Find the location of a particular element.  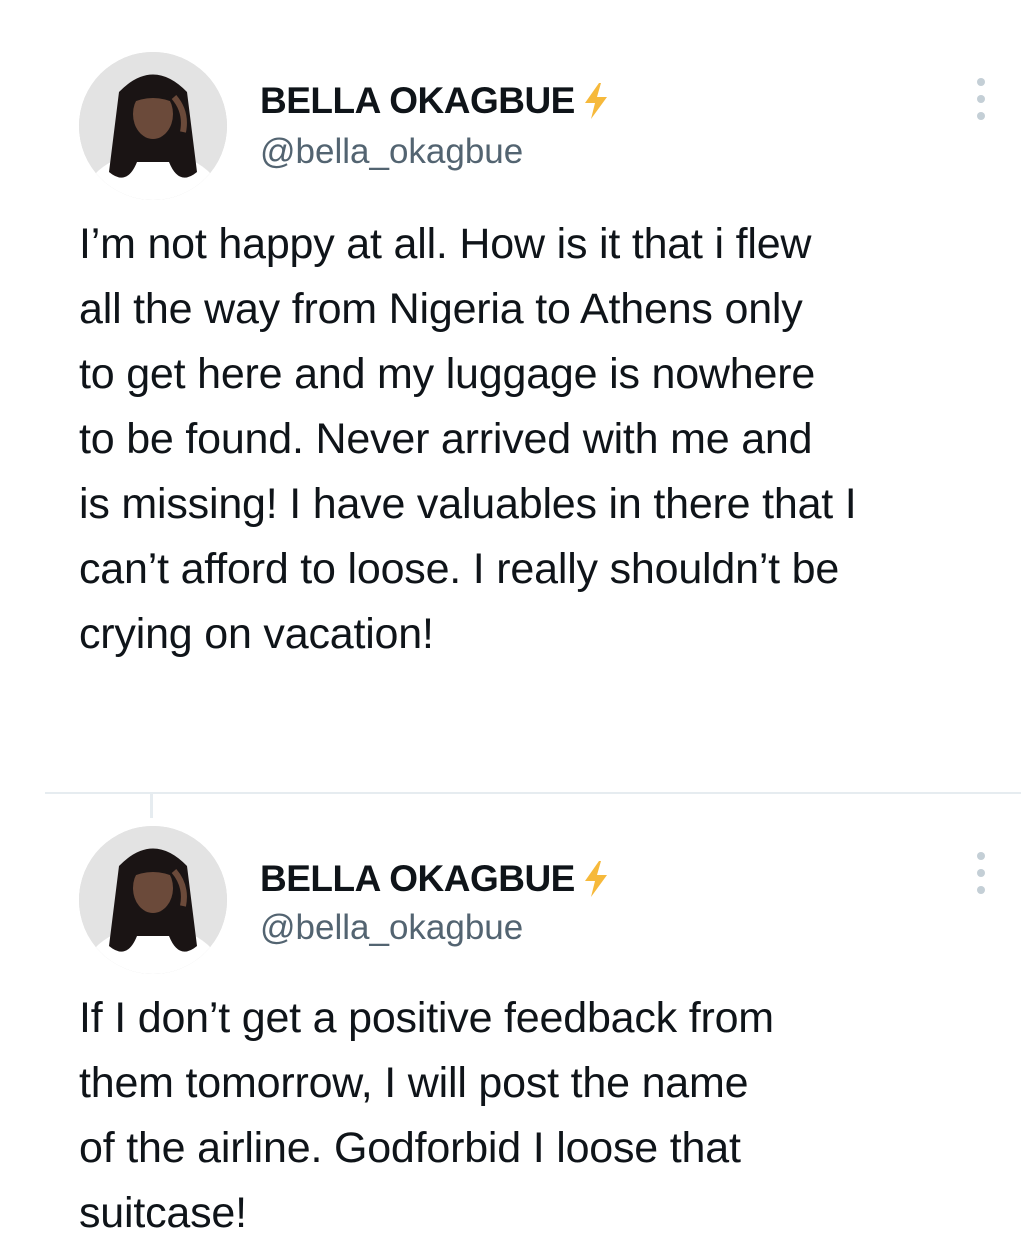

tweet-text-line: of the airline. Godforbid I loose that is located at coordinates (410, 1148).